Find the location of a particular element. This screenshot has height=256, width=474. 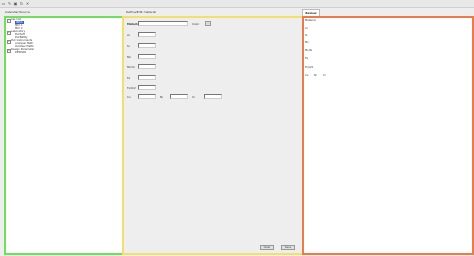

ti-input is located at coordinates (147, 87).